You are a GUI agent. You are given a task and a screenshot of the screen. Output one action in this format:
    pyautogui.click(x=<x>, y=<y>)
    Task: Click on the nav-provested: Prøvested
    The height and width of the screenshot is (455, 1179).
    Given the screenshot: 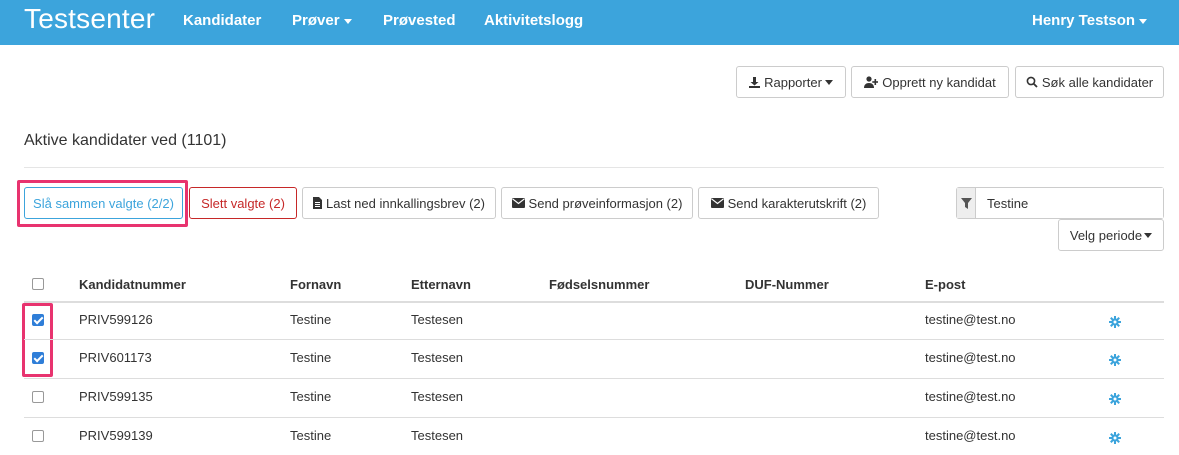 What is the action you would take?
    pyautogui.click(x=419, y=20)
    